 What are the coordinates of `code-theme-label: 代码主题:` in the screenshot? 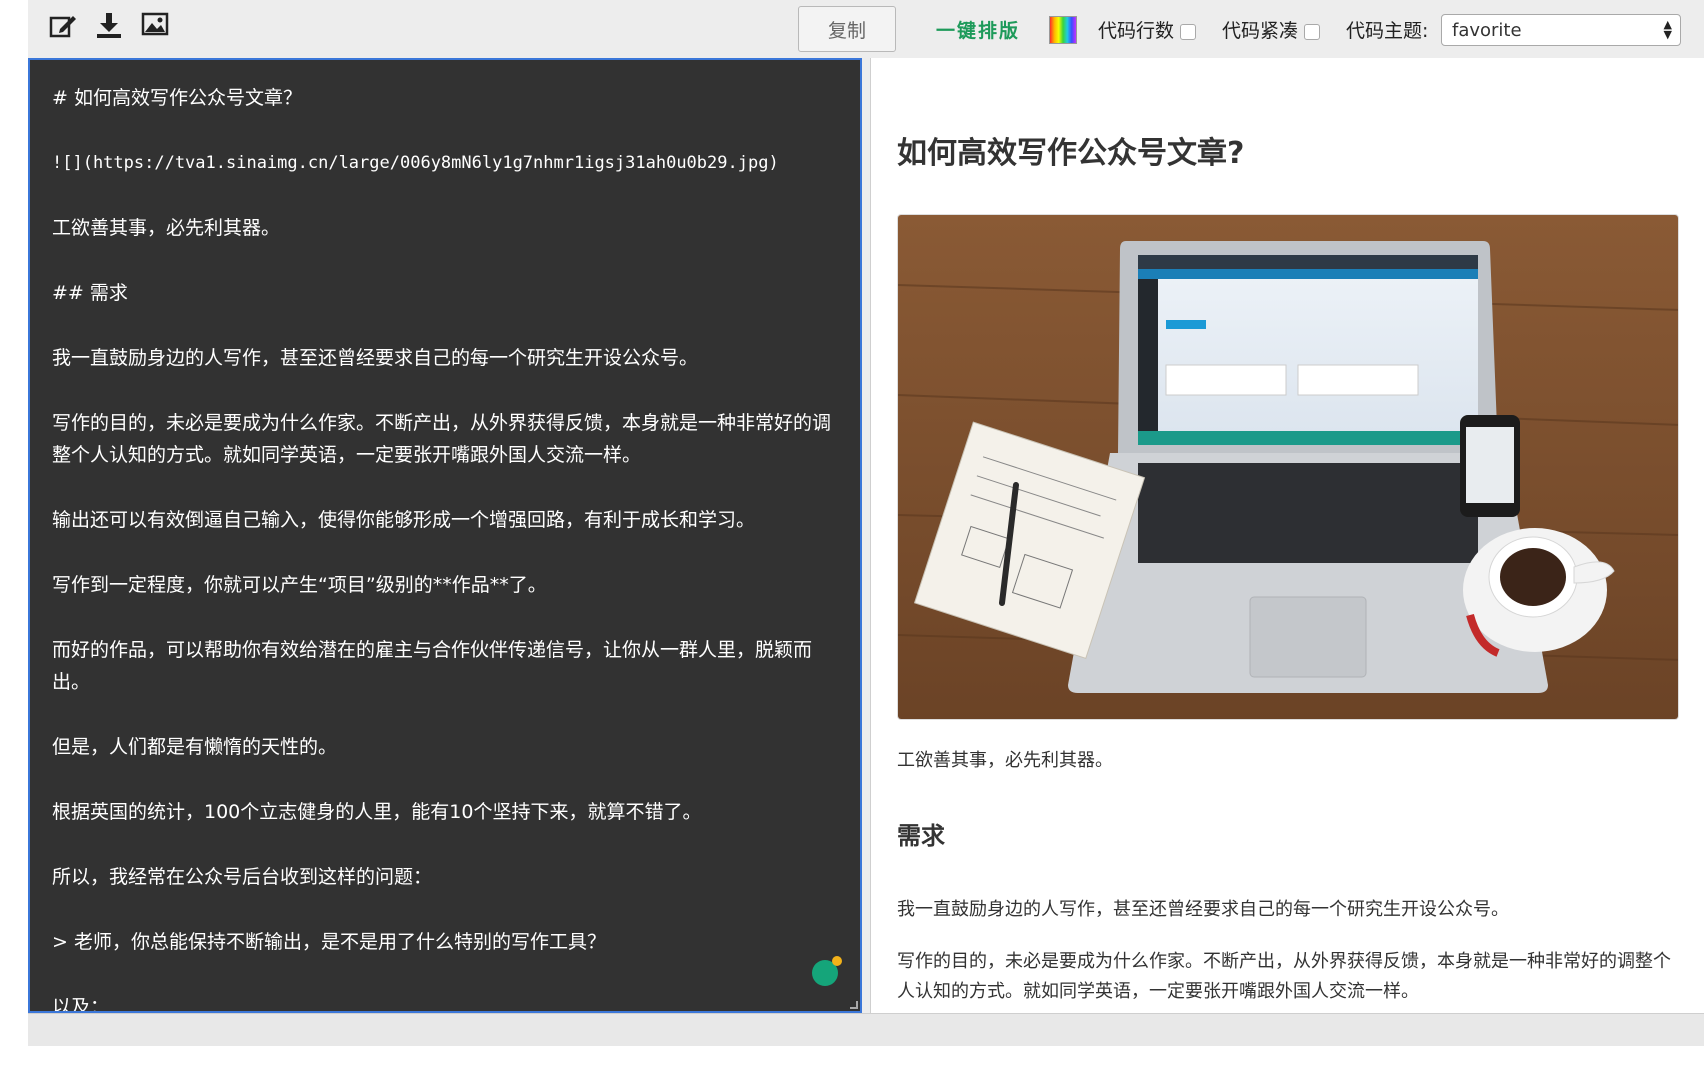 It's located at (1387, 31).